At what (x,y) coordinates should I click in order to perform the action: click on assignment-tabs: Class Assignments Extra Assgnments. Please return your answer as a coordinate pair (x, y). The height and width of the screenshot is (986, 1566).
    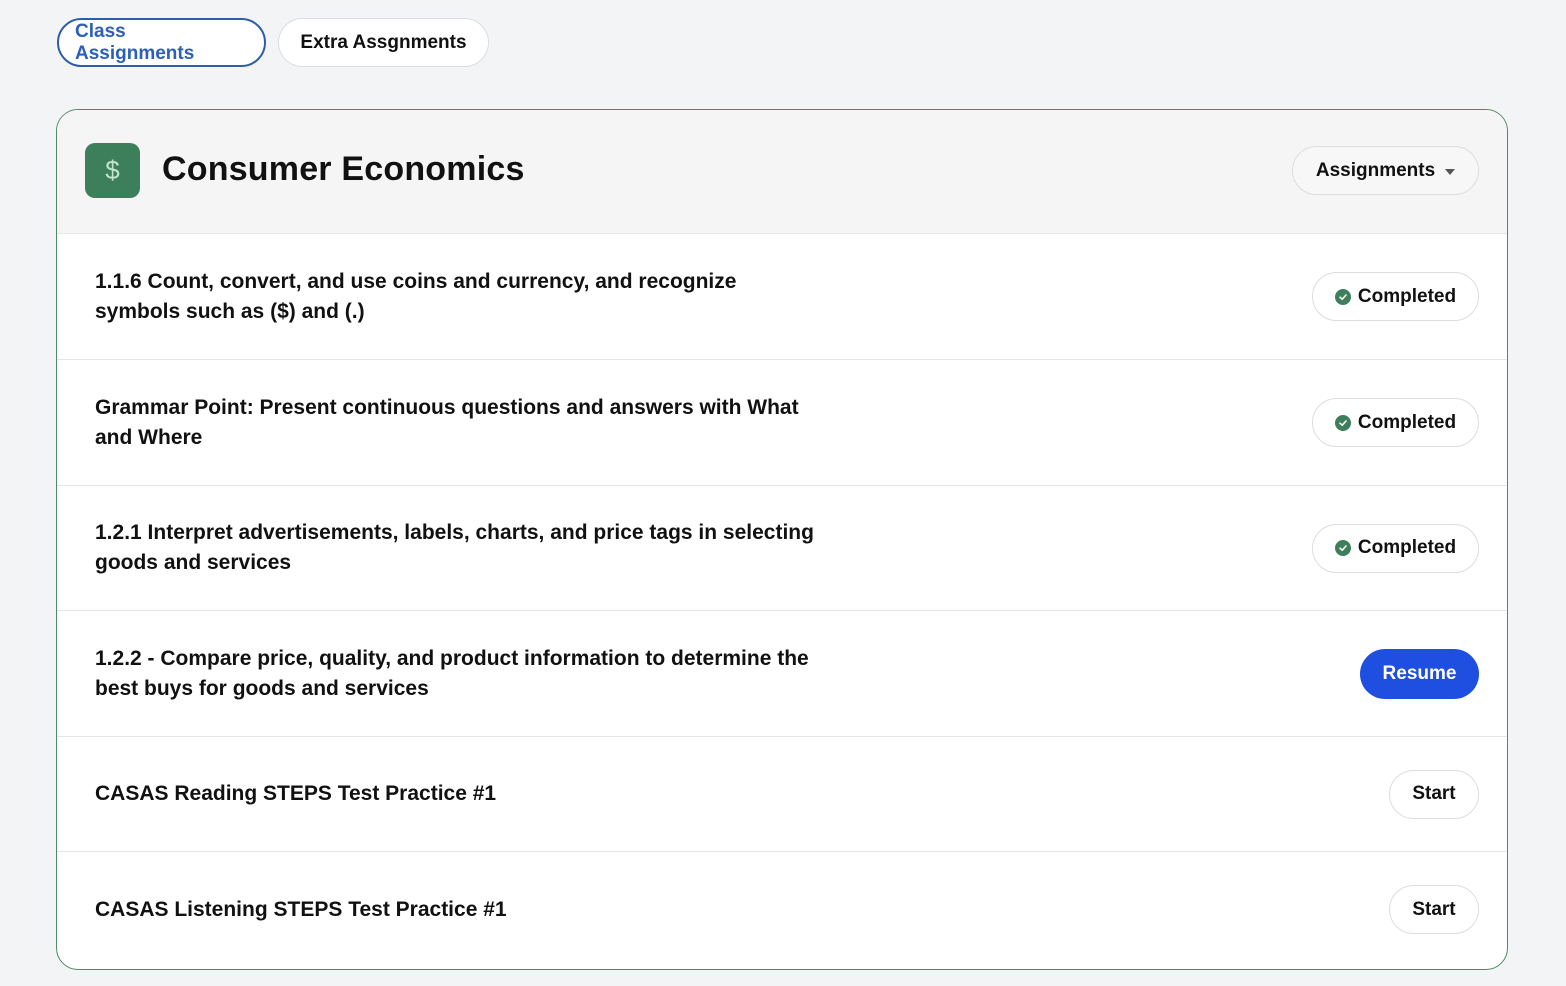
    Looking at the image, I should click on (273, 42).